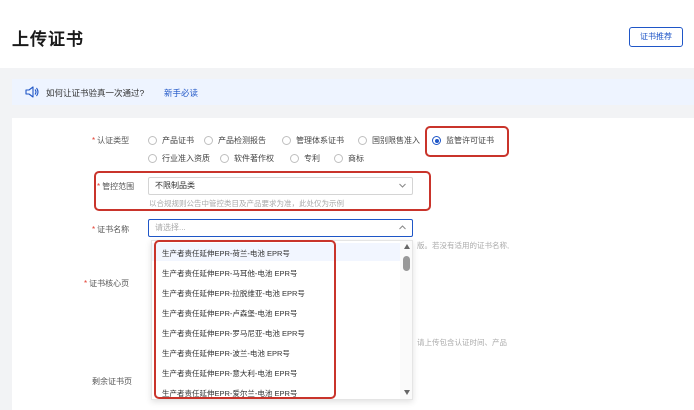 This screenshot has height=410, width=694. What do you see at coordinates (467, 141) in the screenshot?
I see `highlight-box-selected-type` at bounding box center [467, 141].